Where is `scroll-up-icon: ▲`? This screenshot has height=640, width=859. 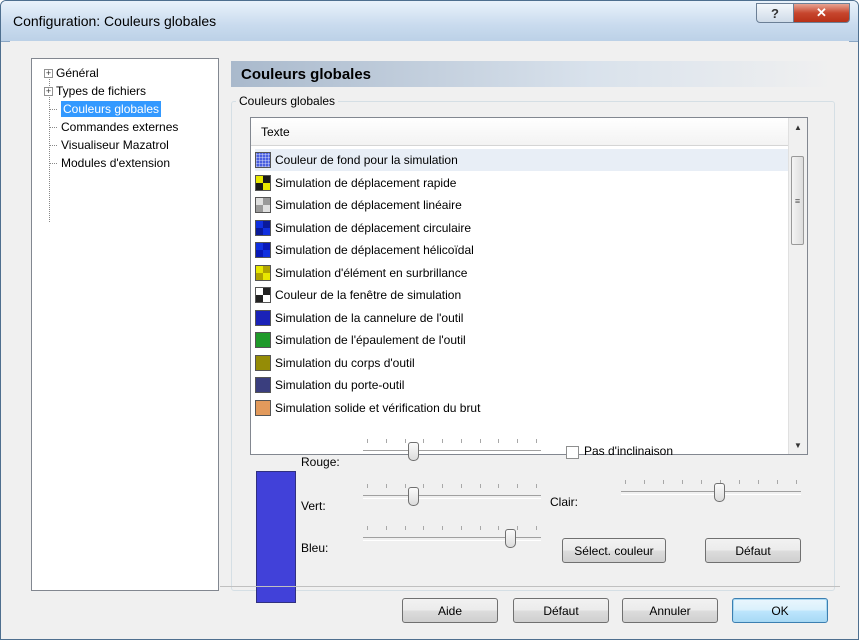
scroll-up-icon: ▲ is located at coordinates (798, 127).